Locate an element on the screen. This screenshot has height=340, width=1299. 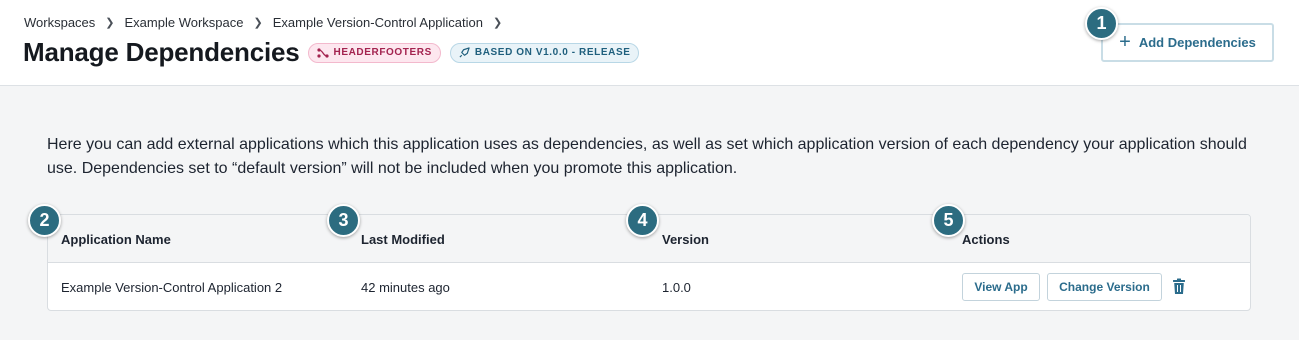
page-title: Manage Dependencies is located at coordinates (161, 52).